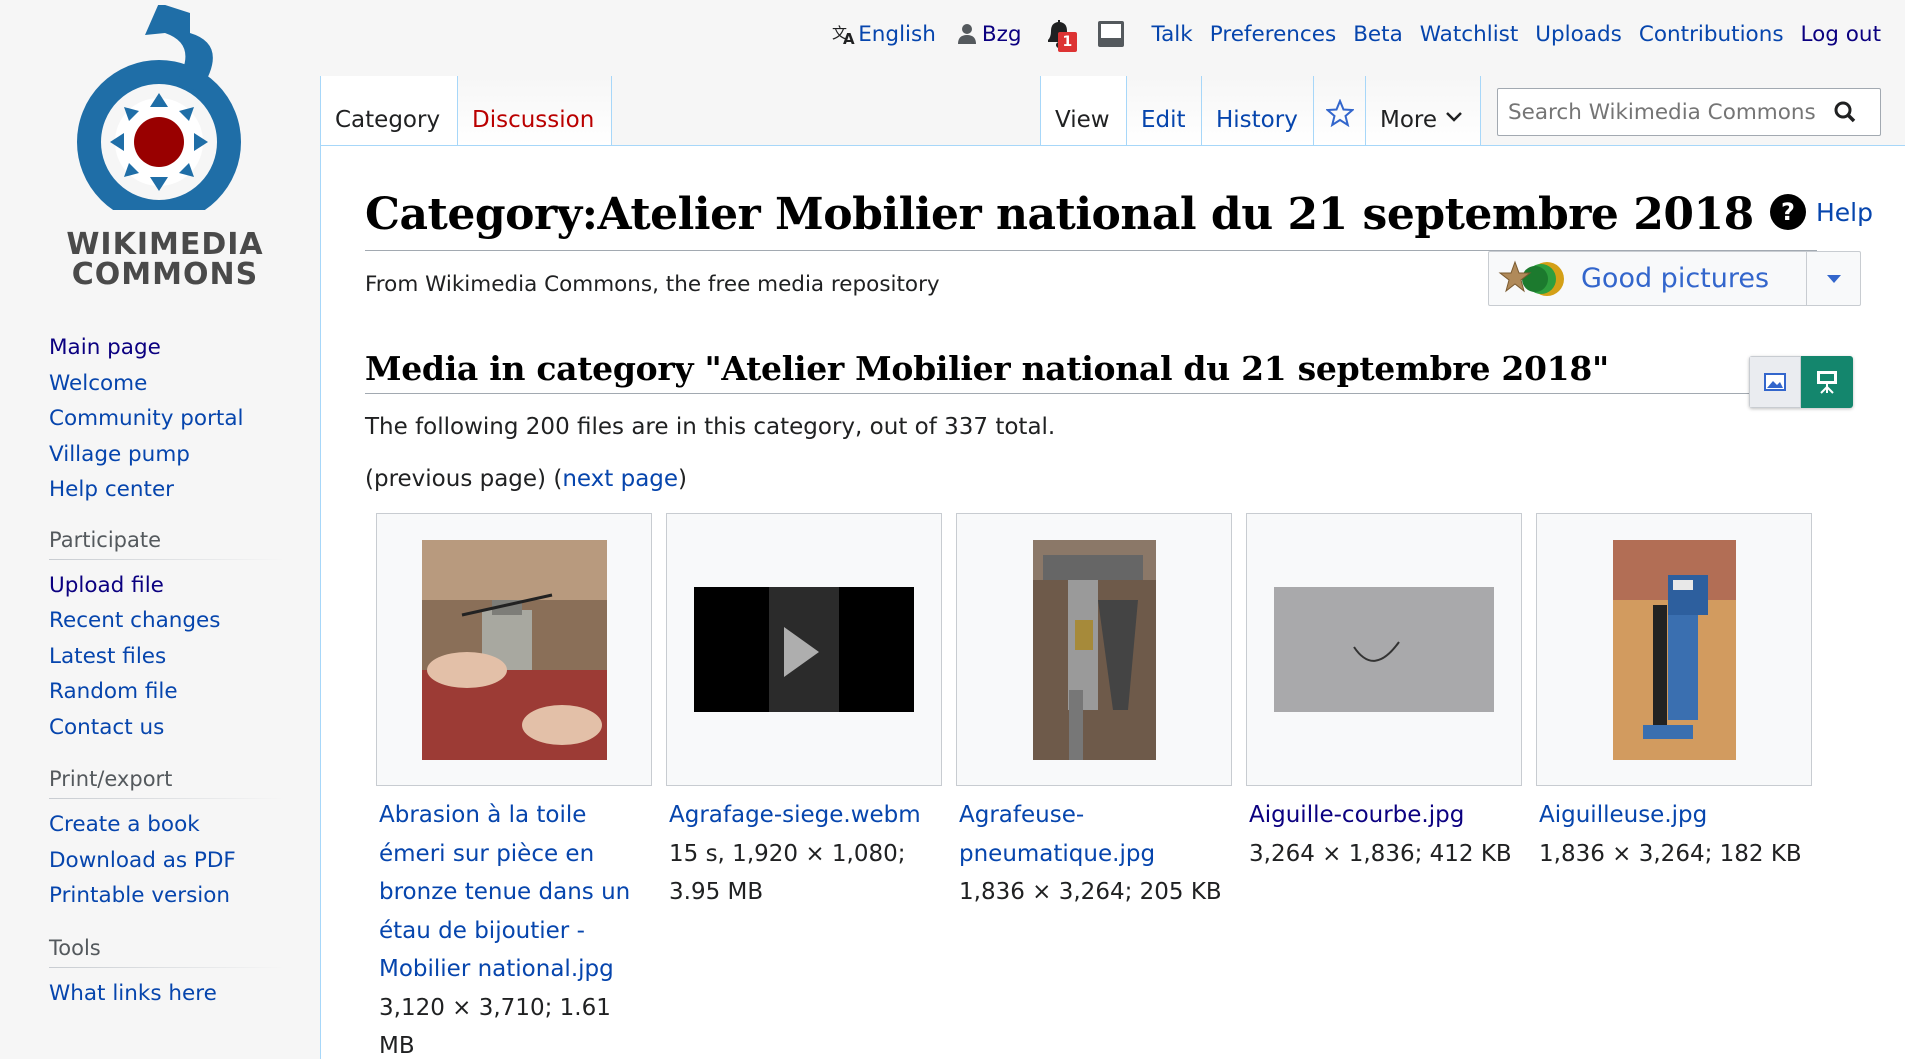 The height and width of the screenshot is (1059, 1905). Describe the element at coordinates (1001, 34) in the screenshot. I see `username-label: Bzg` at that location.